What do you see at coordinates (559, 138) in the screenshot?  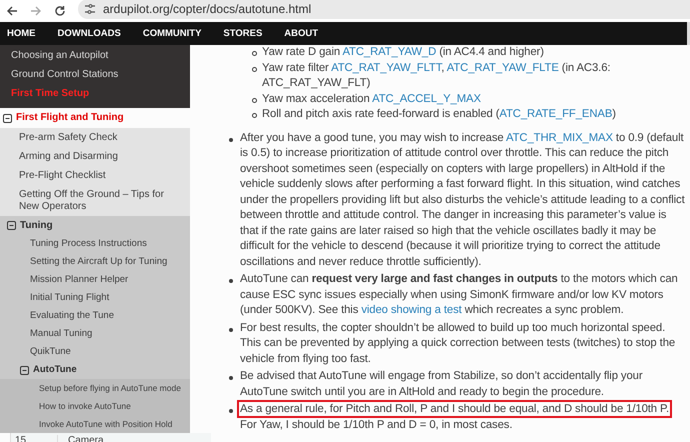 I see `doc-link: ATC_THR_MIX_MAX` at bounding box center [559, 138].